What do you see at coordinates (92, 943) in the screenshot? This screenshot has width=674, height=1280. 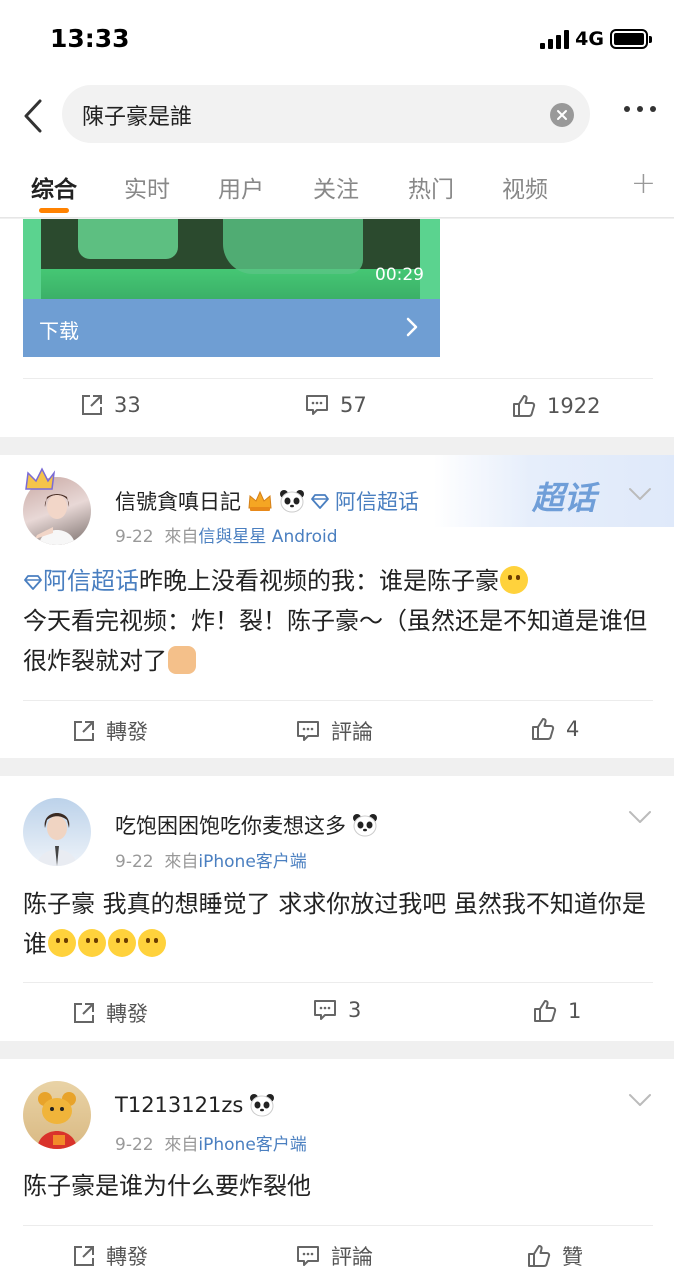 I see `praying-emoji-icon` at bounding box center [92, 943].